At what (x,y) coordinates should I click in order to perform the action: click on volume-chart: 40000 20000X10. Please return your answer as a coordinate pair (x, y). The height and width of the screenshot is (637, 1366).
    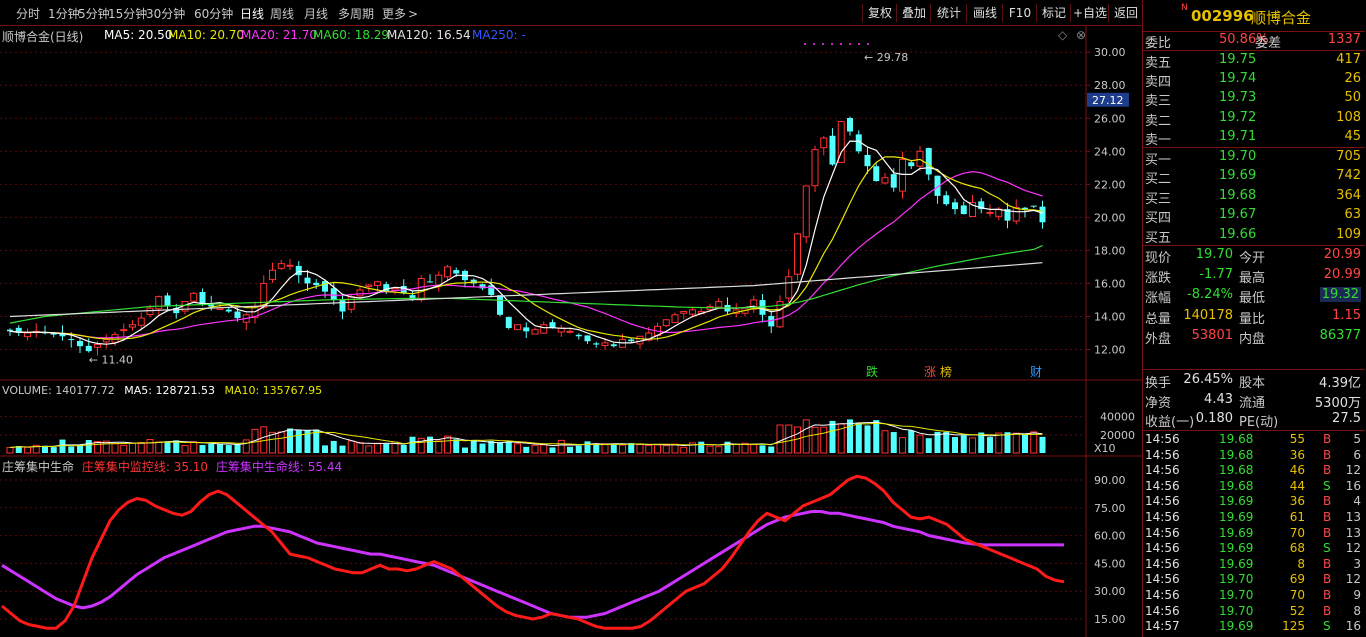
    Looking at the image, I should click on (571, 419).